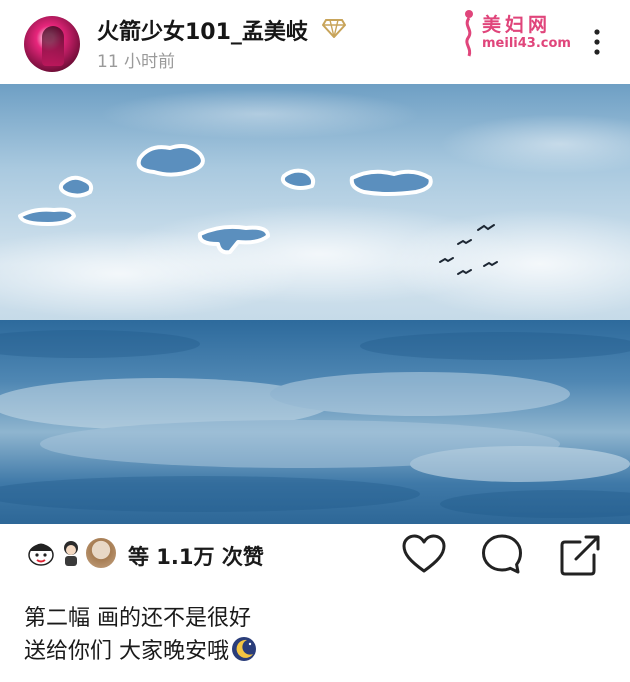  What do you see at coordinates (202, 30) in the screenshot?
I see `username: 火箭少女101_孟美岐` at bounding box center [202, 30].